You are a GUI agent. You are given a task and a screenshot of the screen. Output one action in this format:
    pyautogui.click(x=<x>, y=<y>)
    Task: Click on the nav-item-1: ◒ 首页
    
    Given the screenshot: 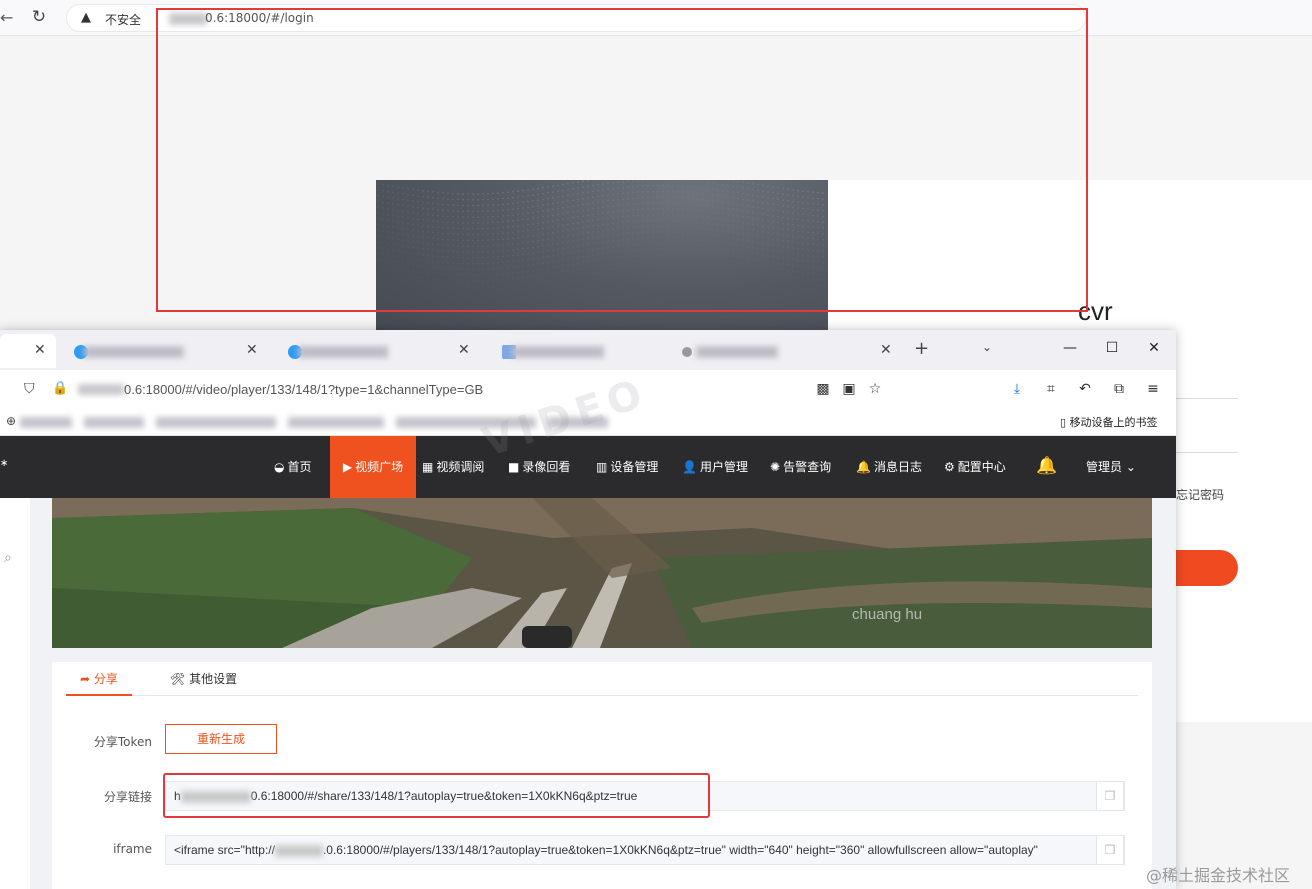 What is the action you would take?
    pyautogui.click(x=293, y=467)
    